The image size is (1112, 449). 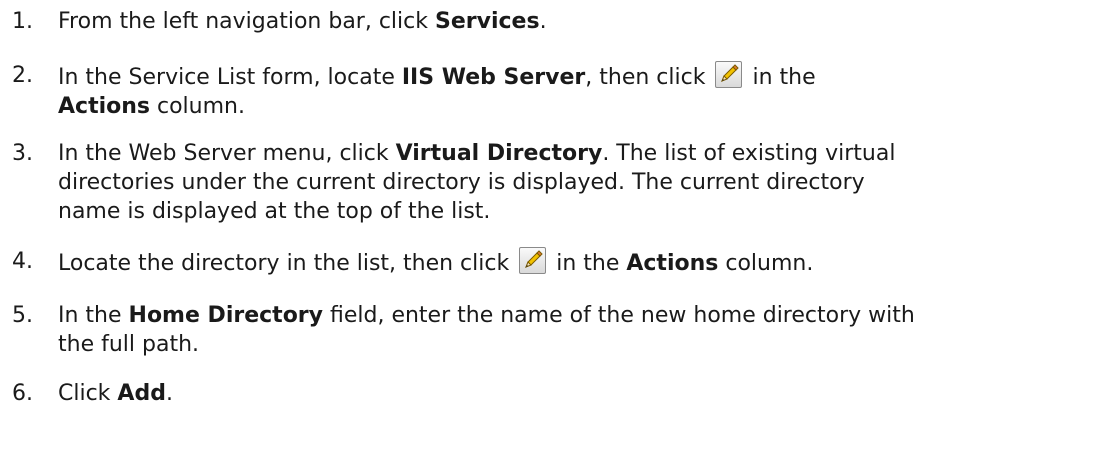 I want to click on step-number: 2., so click(x=22, y=75).